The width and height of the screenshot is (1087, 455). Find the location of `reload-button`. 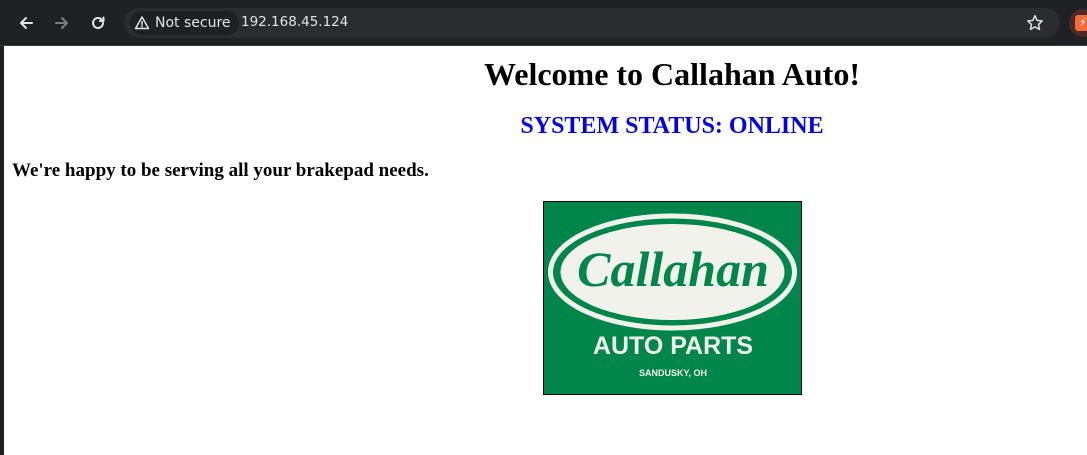

reload-button is located at coordinates (98, 23).